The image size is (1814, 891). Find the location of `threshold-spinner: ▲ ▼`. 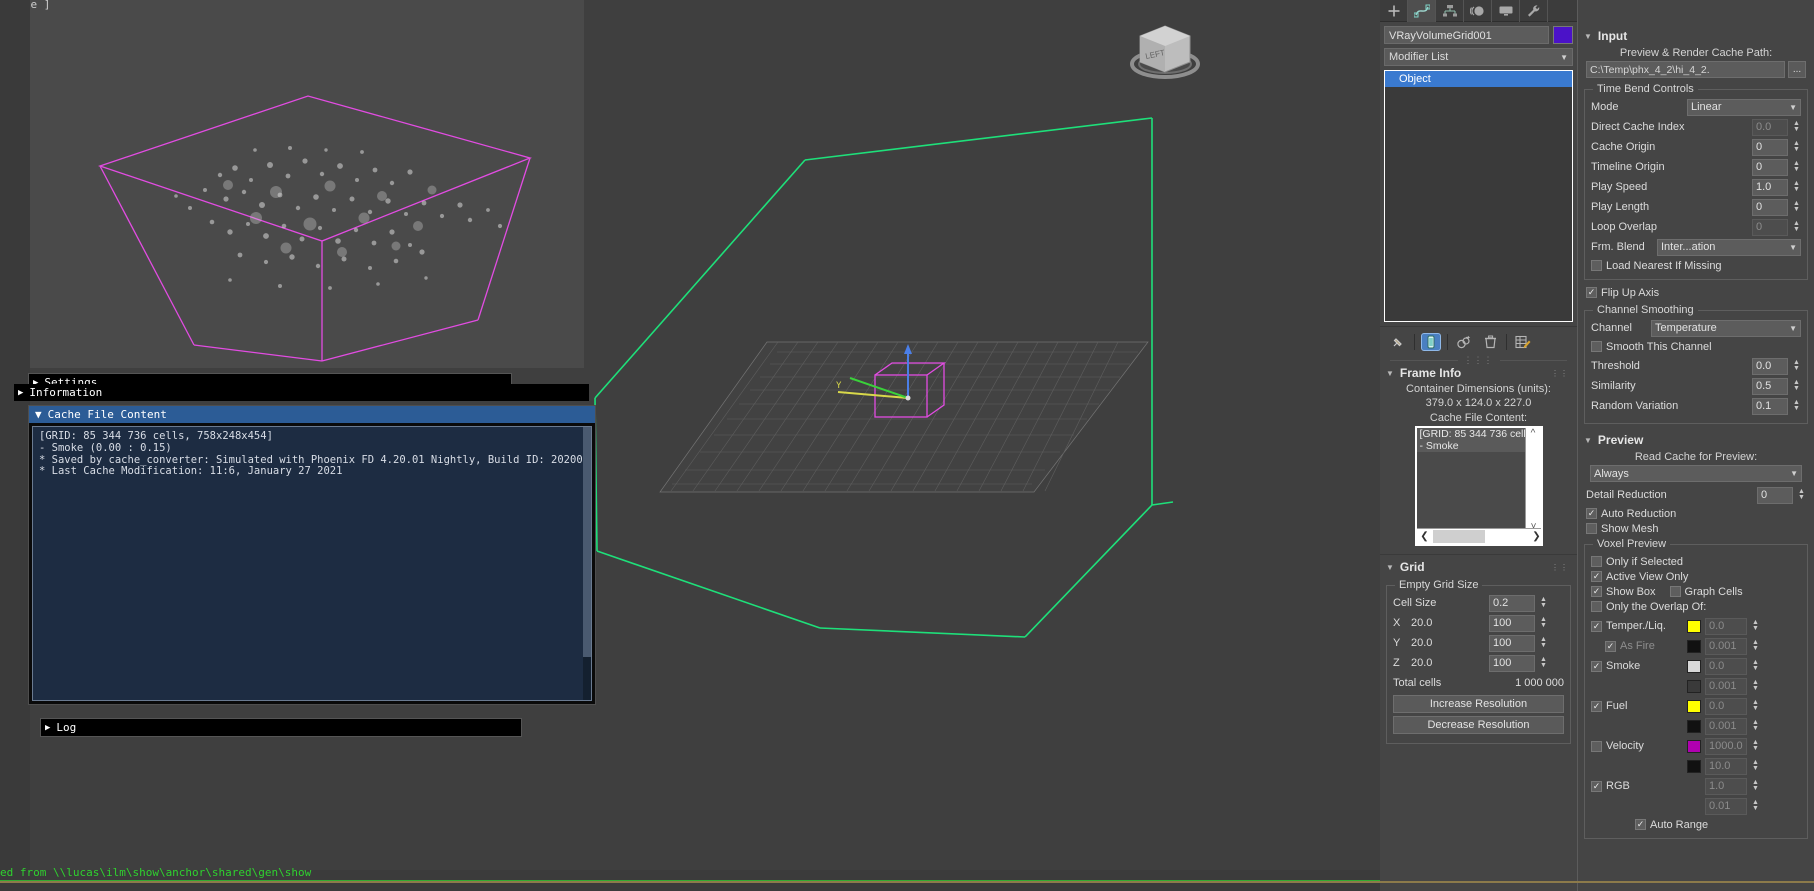

threshold-spinner: ▲ ▼ is located at coordinates (1796, 366).